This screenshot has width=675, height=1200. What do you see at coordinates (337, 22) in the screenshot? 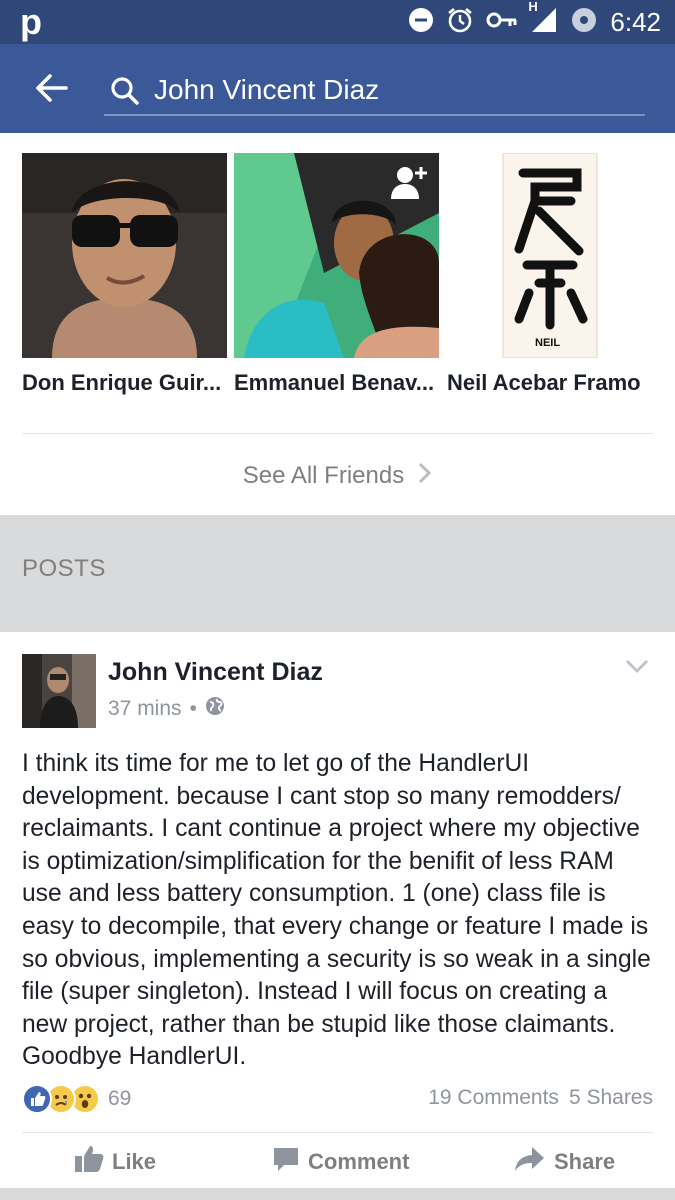
I see `status-bar: p H 6:42` at bounding box center [337, 22].